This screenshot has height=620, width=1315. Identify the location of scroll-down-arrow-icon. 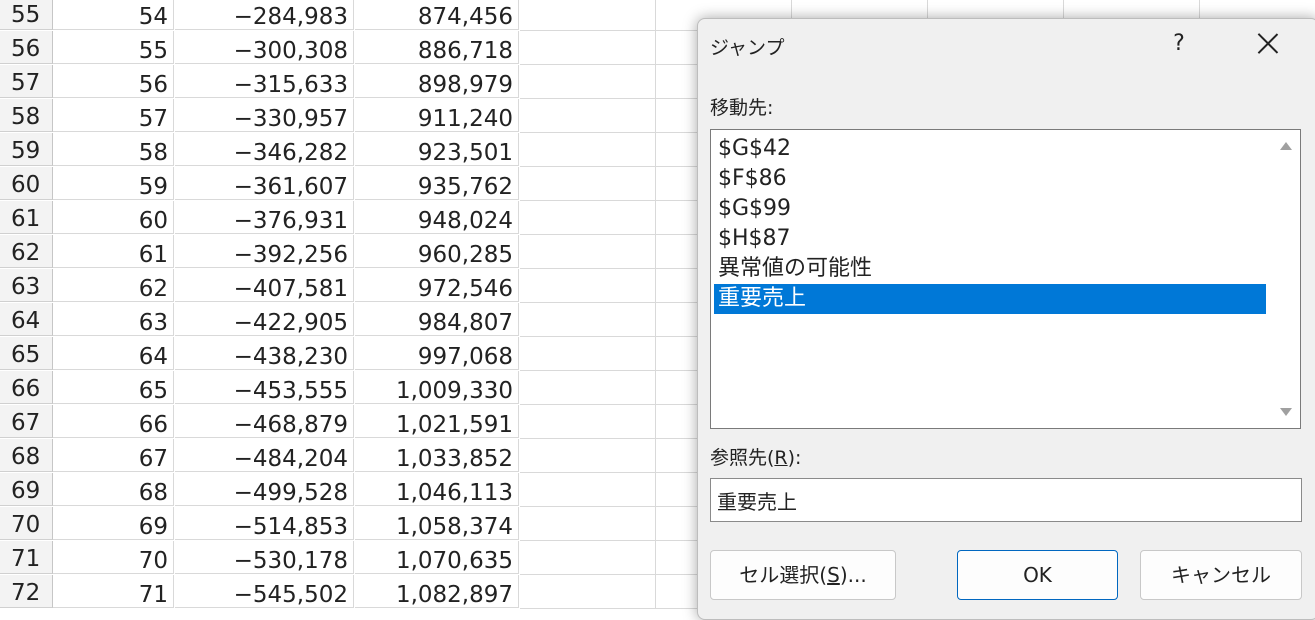
(1286, 412).